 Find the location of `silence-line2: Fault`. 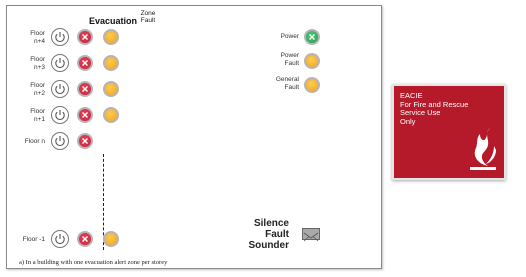

silence-line2: Fault is located at coordinates (277, 234).